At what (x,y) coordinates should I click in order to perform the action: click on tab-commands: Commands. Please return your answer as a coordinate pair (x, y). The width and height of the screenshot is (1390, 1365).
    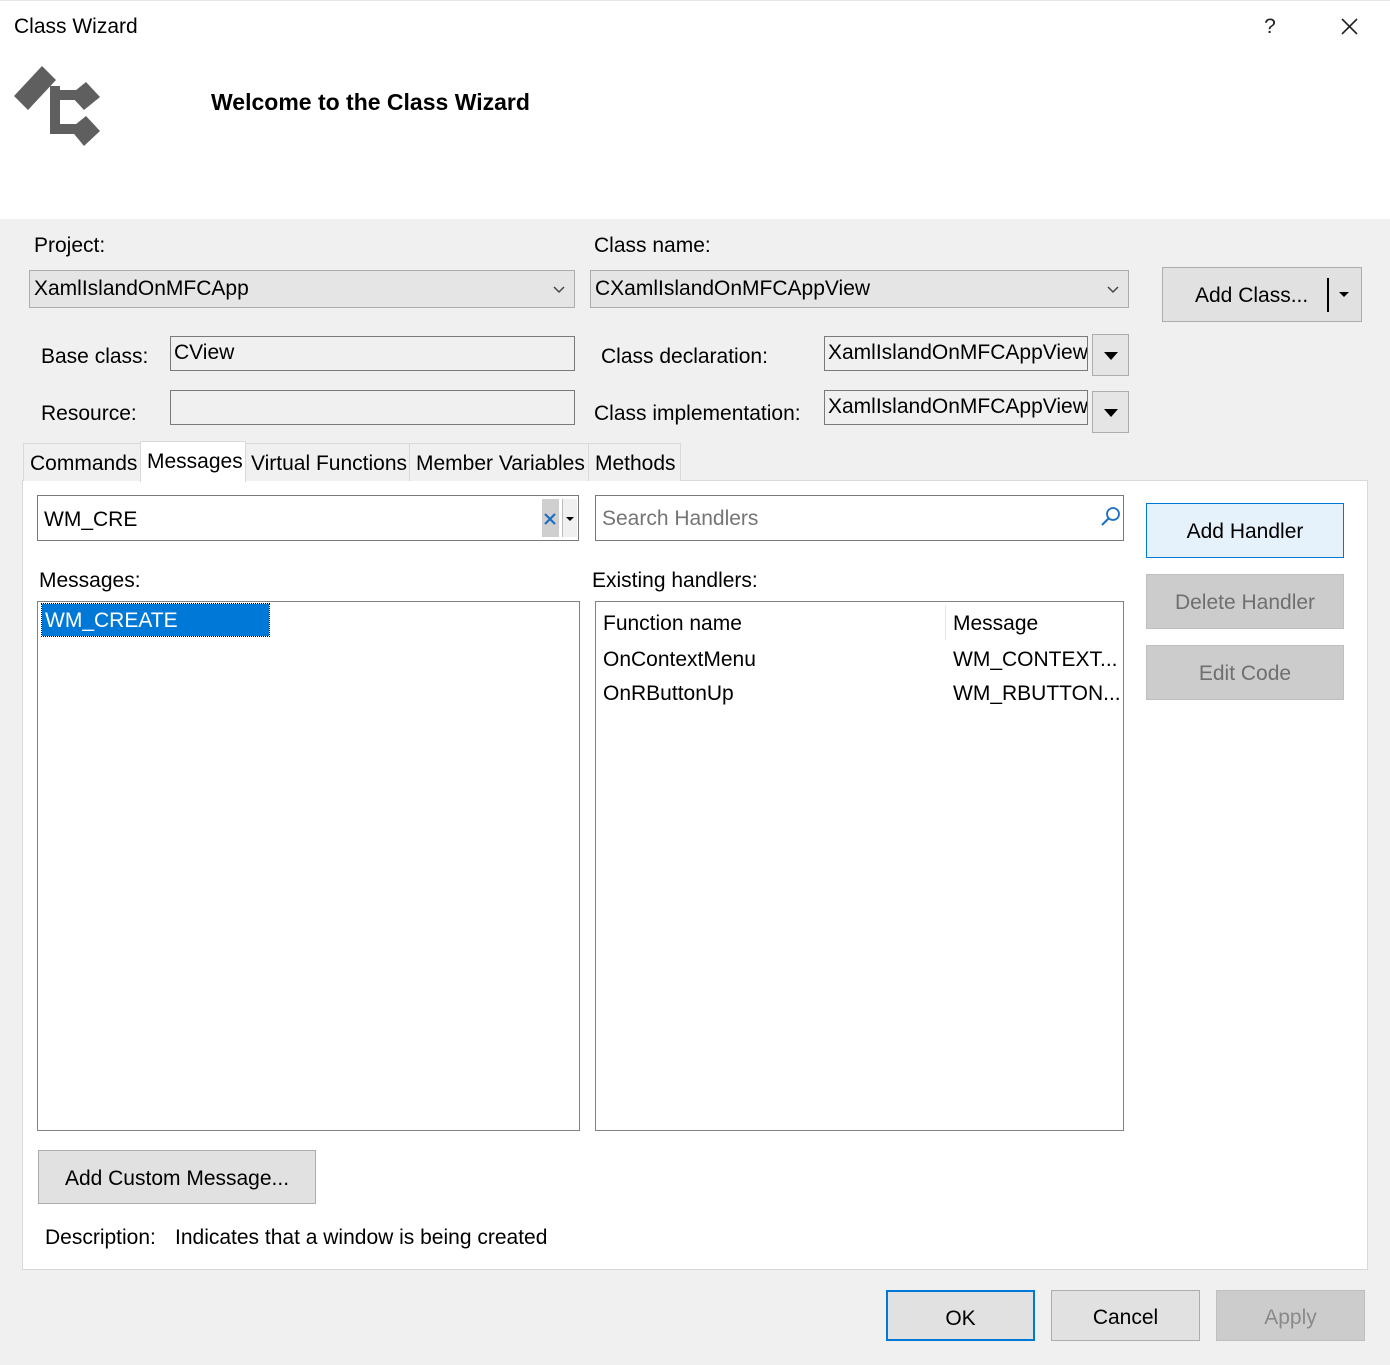
    Looking at the image, I should click on (82, 462).